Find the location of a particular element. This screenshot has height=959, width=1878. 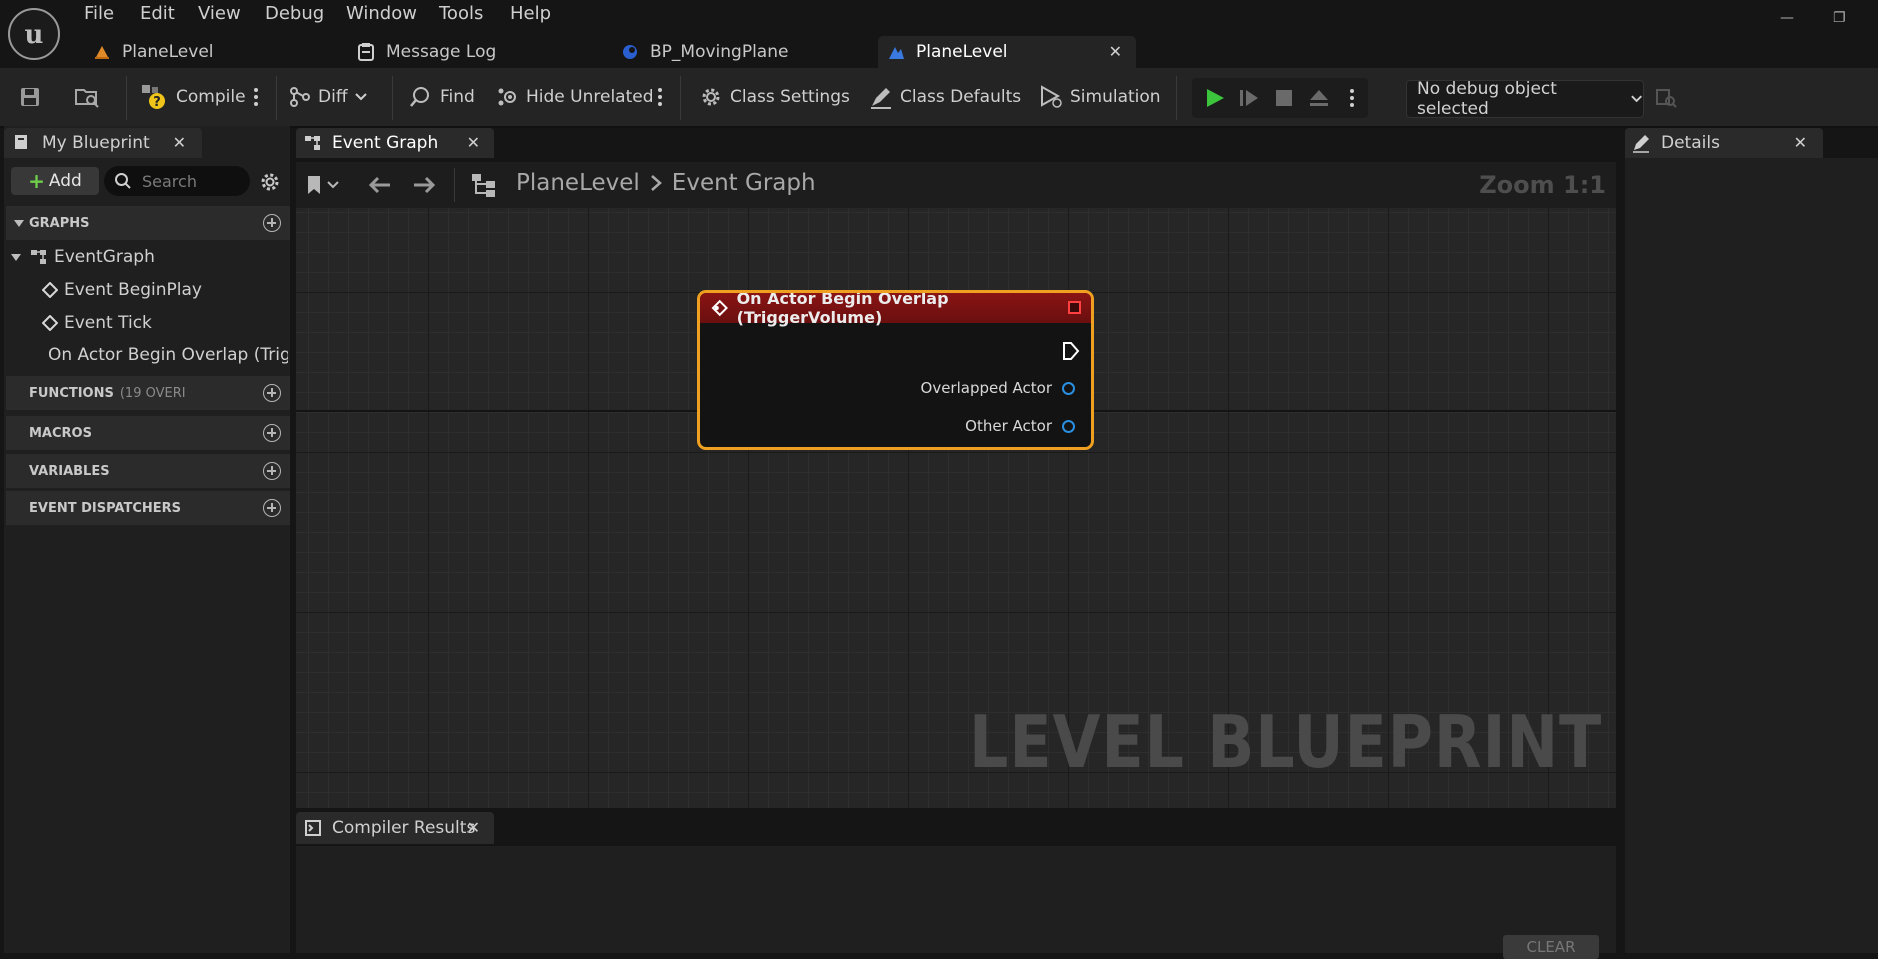

event-graph-icon is located at coordinates (312, 143).